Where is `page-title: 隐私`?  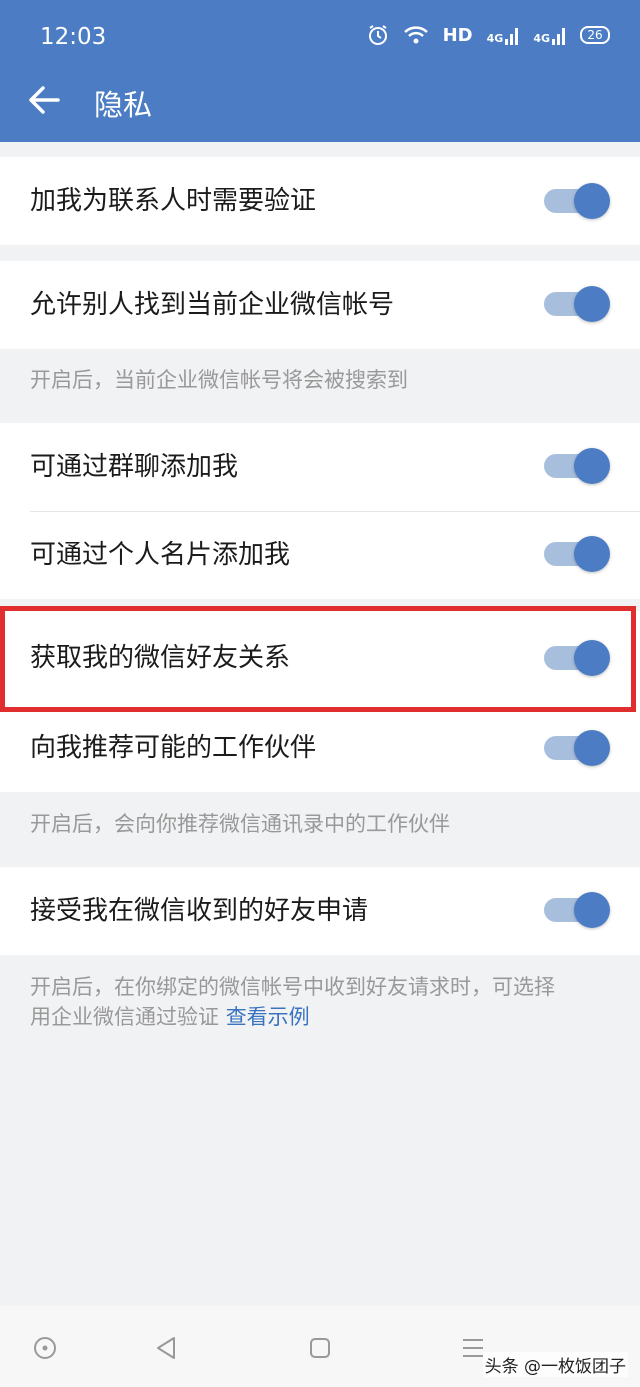
page-title: 隐私 is located at coordinates (123, 105).